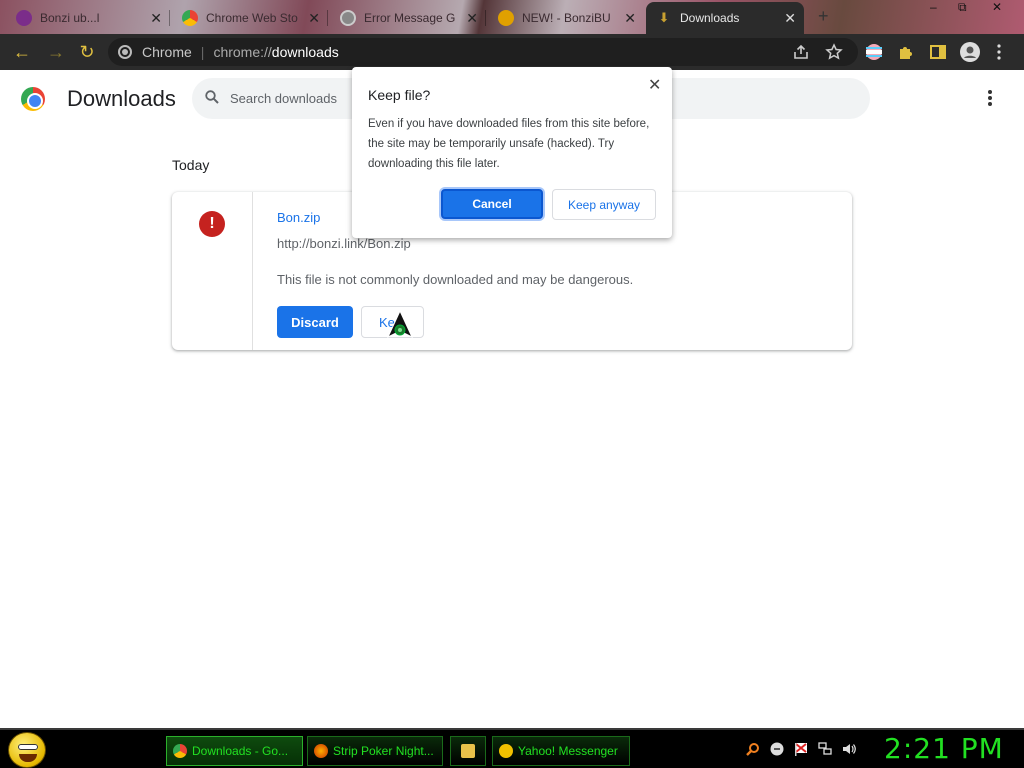  Describe the element at coordinates (33, 99) in the screenshot. I see `chrome-logo-icon` at that location.